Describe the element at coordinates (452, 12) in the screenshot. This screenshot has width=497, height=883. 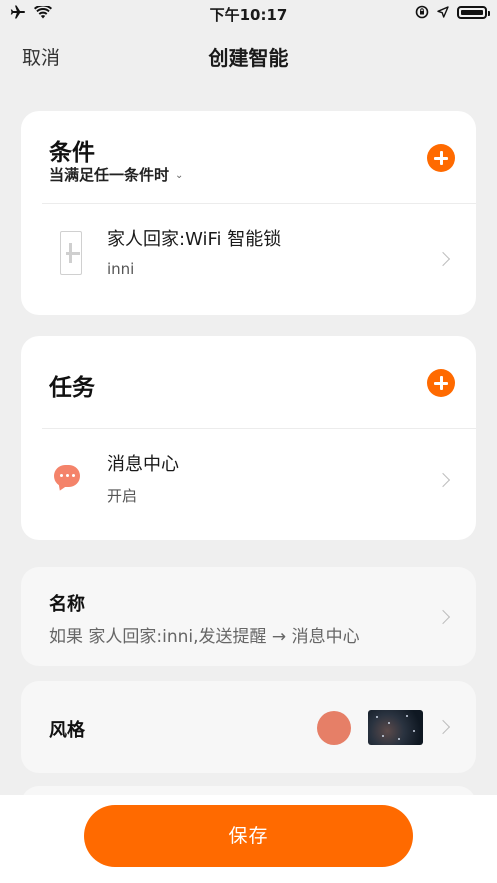
I see `status-right` at that location.